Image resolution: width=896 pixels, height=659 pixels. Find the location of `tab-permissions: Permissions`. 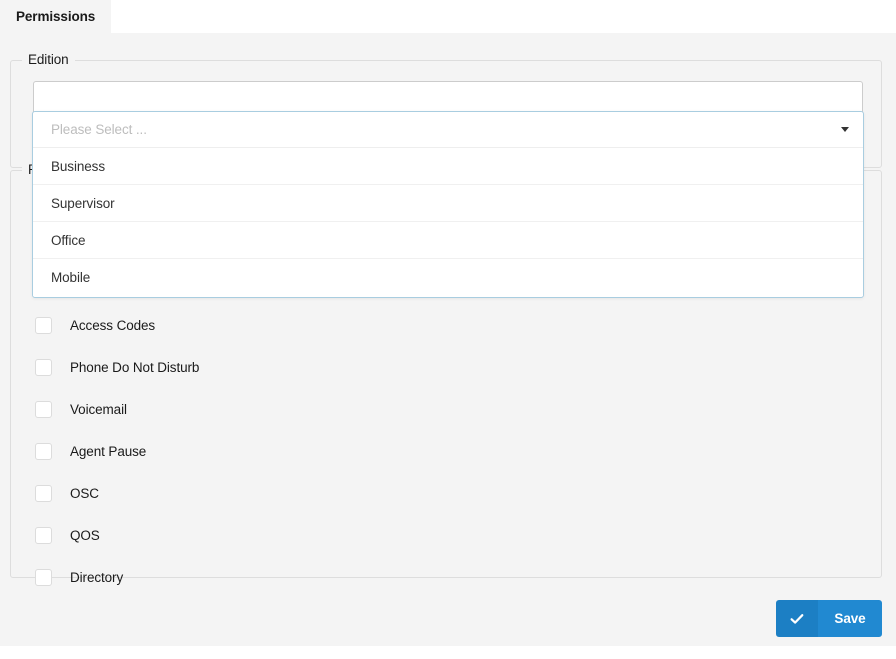

tab-permissions: Permissions is located at coordinates (56, 16).